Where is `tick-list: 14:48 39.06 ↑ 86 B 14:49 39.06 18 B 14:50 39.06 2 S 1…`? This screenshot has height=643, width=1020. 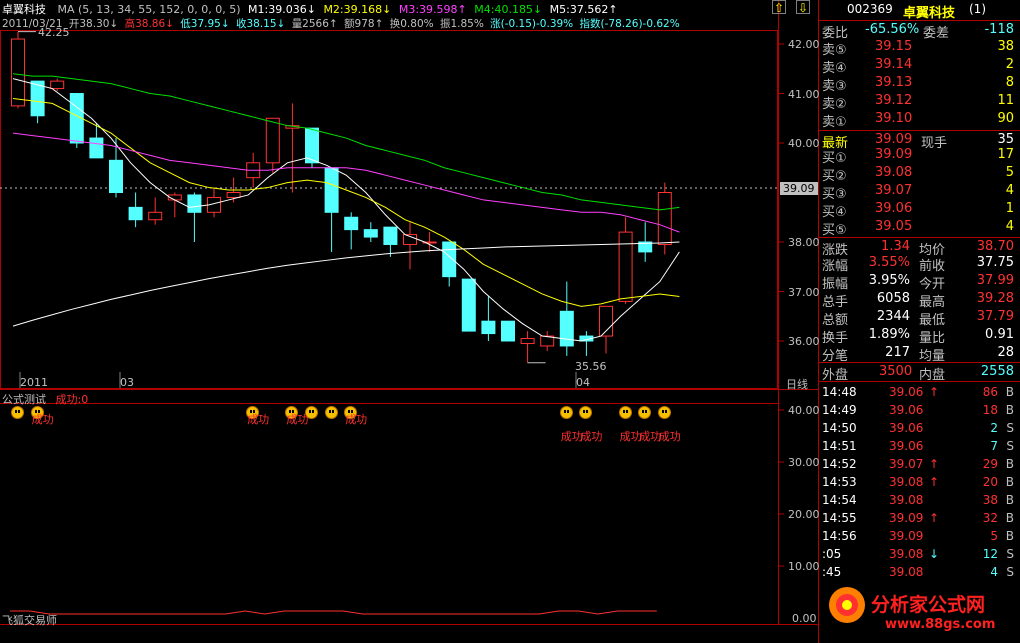 tick-list: 14:48 39.06 ↑ 86 B 14:49 39.06 18 B 14:50 39.06 2 S 1… is located at coordinates (919, 481).